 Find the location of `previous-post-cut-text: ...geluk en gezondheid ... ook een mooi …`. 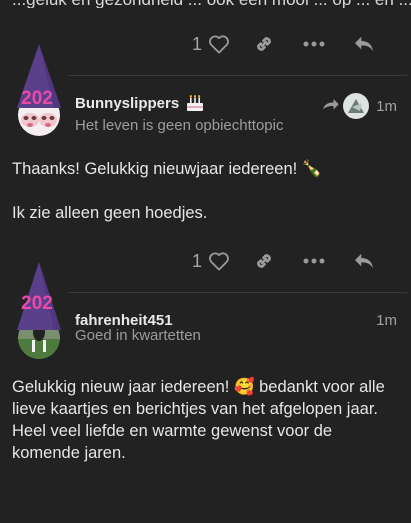

previous-post-cut-text: ...geluk en gezondheid ... ook een mooi … is located at coordinates (205, 4).